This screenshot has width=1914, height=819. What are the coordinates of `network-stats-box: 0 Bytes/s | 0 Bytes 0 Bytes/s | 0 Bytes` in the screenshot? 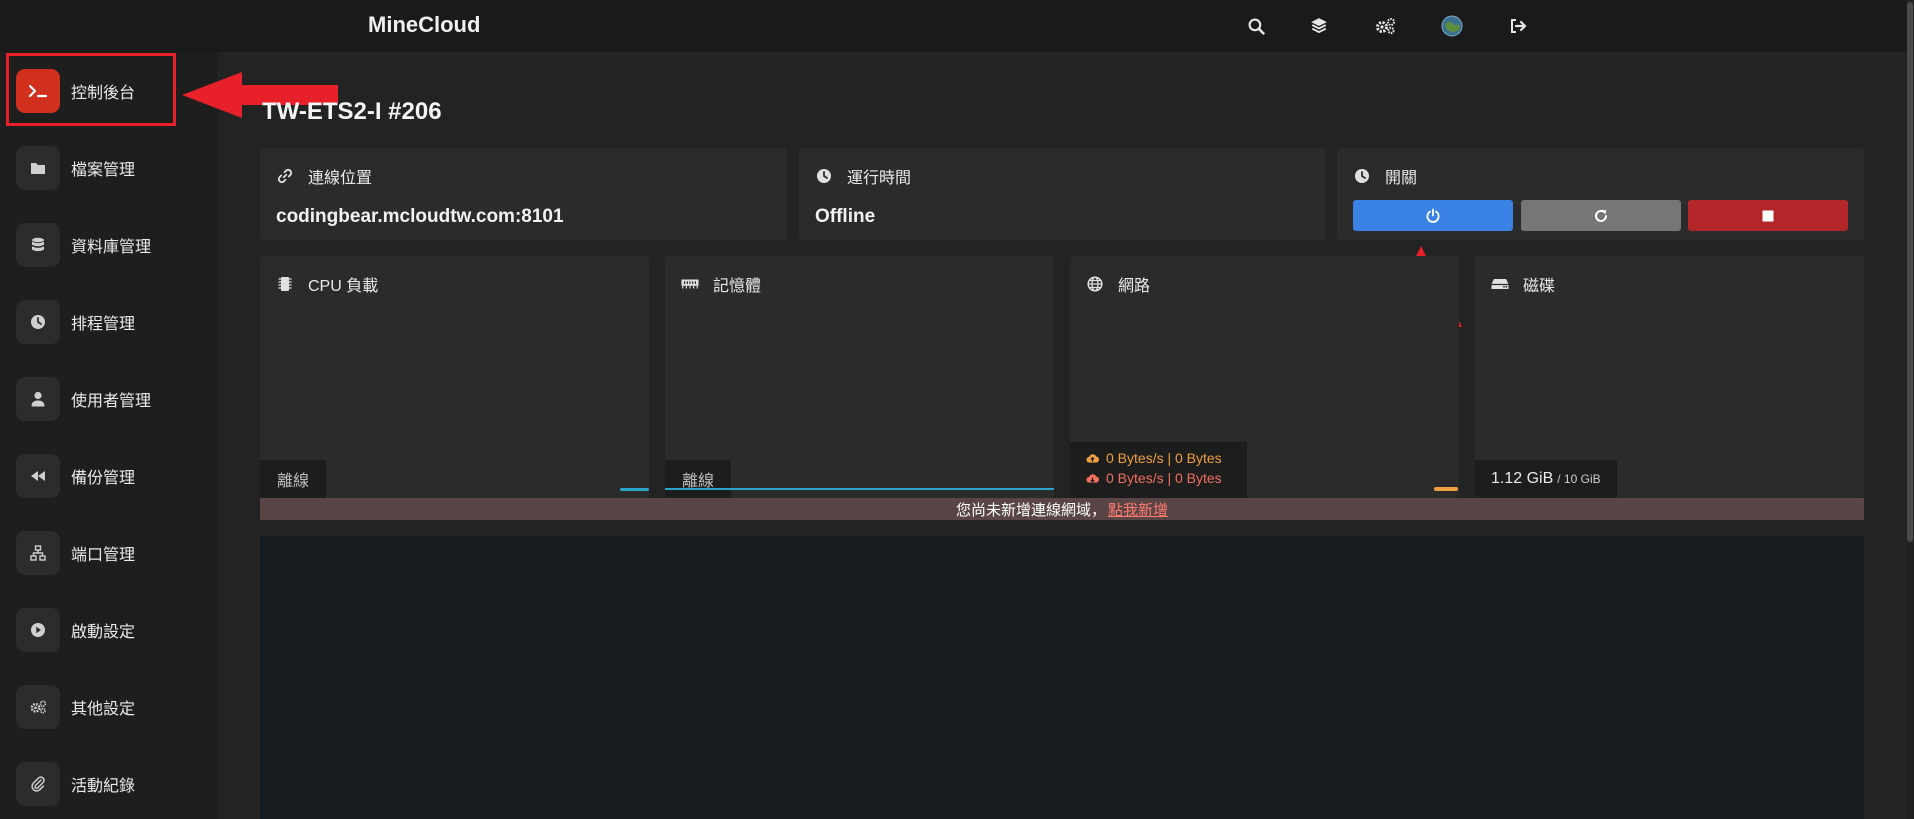 It's located at (1158, 470).